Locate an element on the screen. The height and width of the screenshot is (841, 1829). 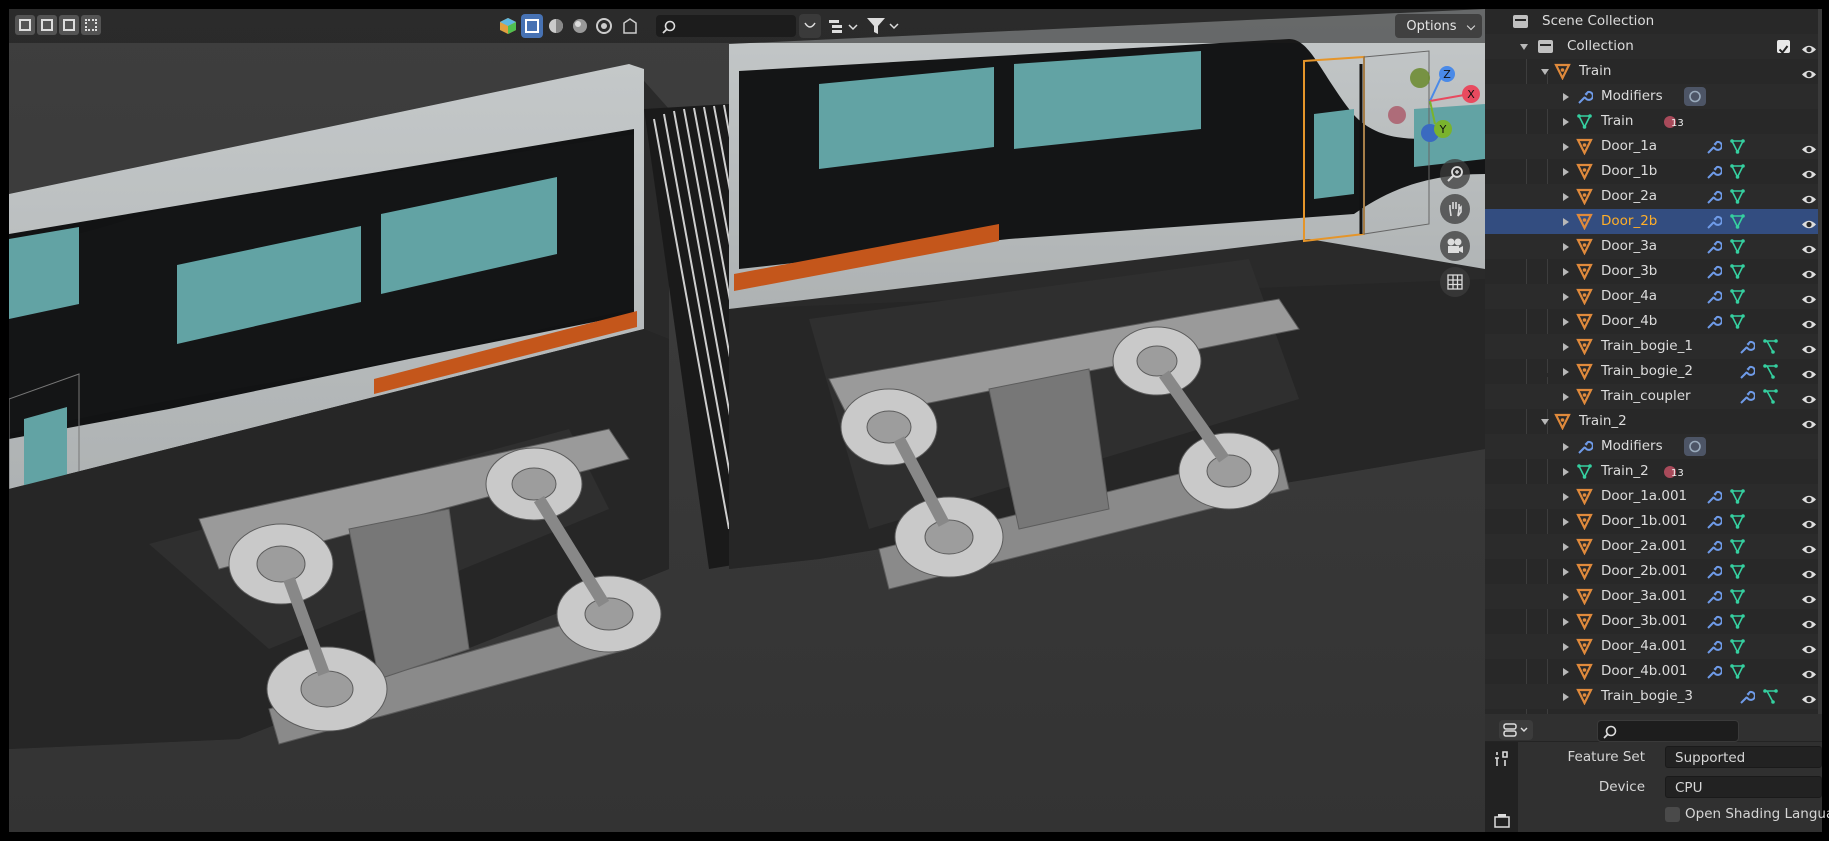
outliner-row-door-3a-001: Door_3a.001 is located at coordinates (1653, 596).